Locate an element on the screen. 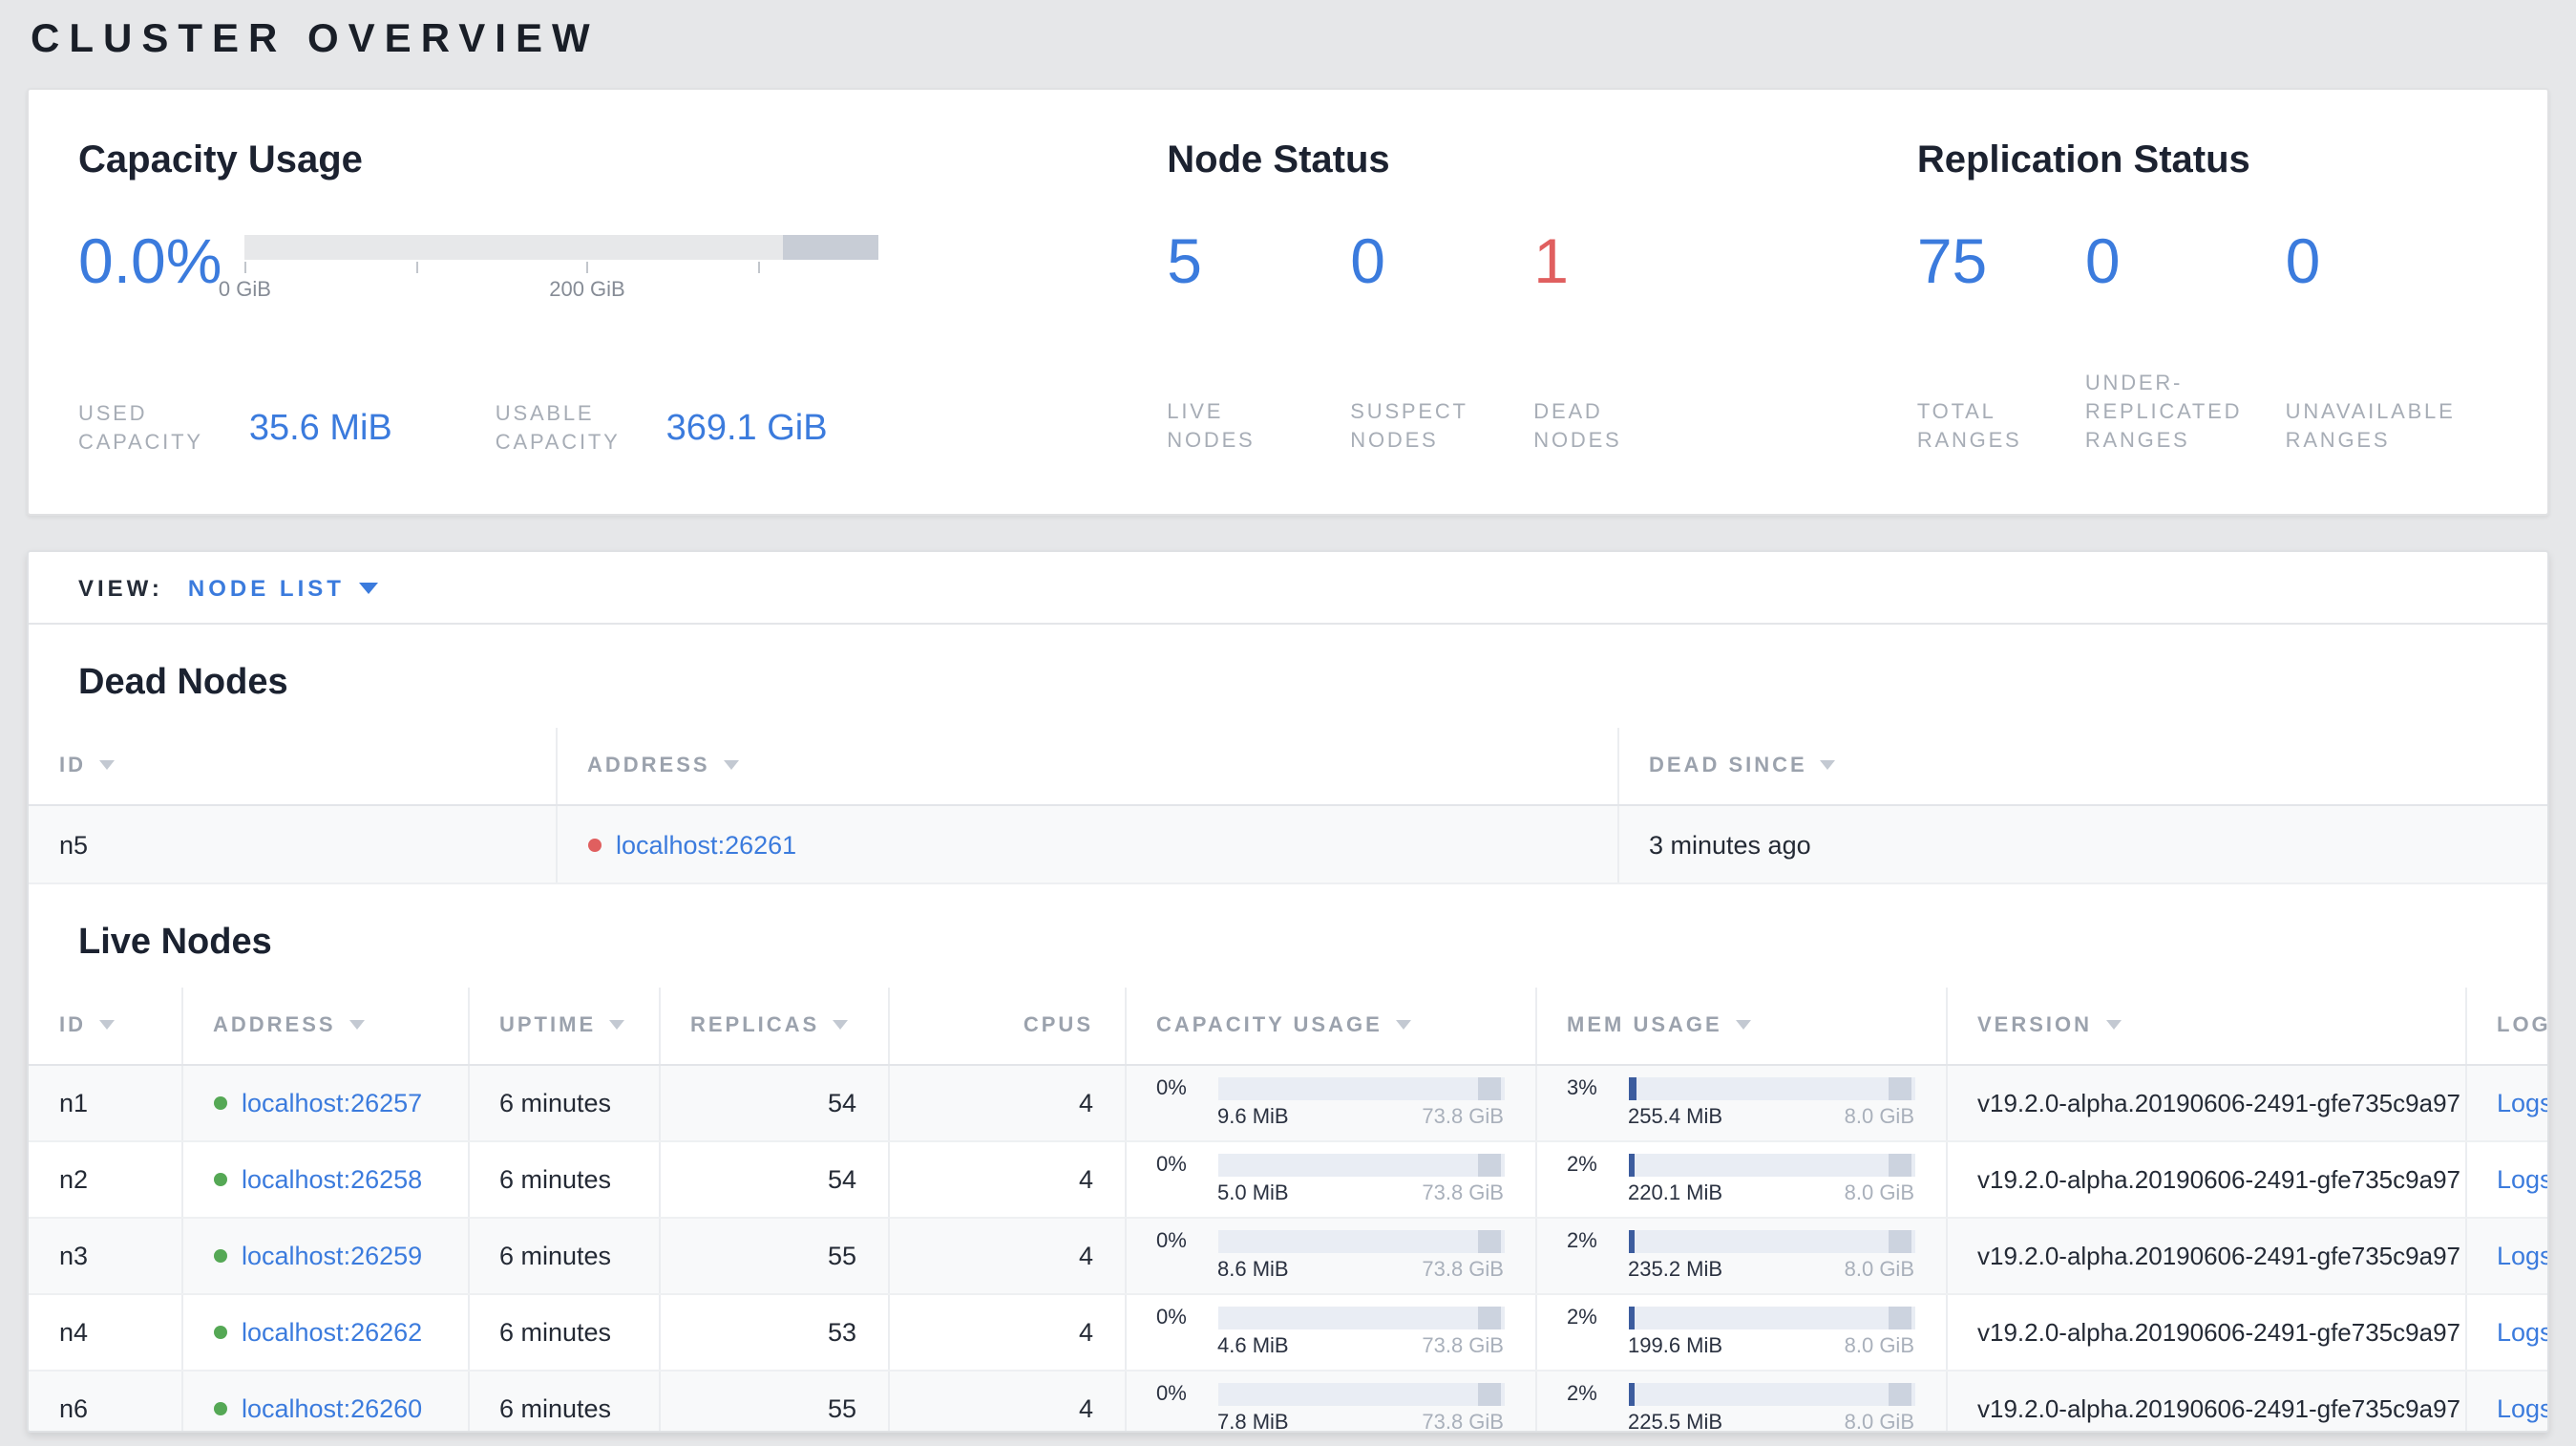 This screenshot has width=2576, height=1446. dead-col-address: ADDRESS is located at coordinates (1087, 767).